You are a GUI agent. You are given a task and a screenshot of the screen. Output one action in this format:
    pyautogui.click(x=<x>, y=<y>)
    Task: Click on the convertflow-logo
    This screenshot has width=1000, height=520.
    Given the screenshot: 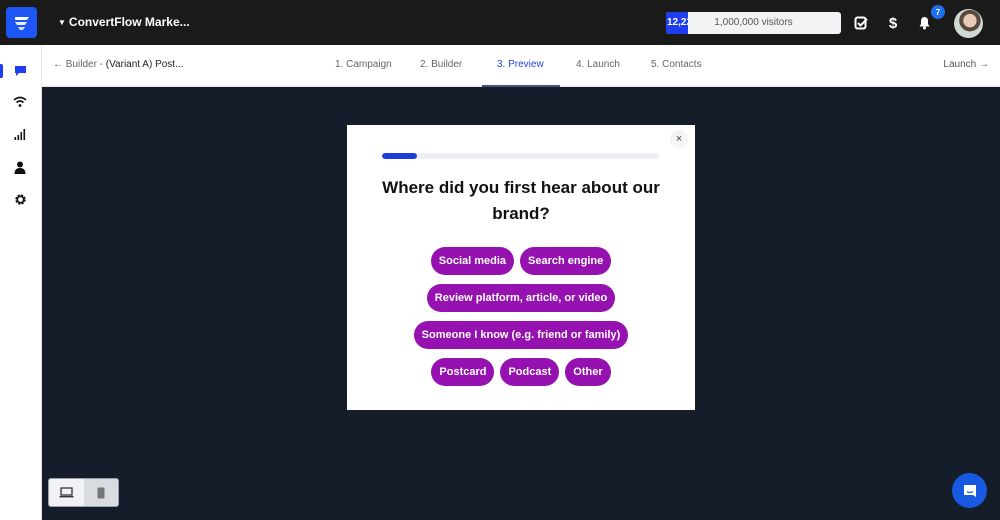 What is the action you would take?
    pyautogui.click(x=21, y=22)
    